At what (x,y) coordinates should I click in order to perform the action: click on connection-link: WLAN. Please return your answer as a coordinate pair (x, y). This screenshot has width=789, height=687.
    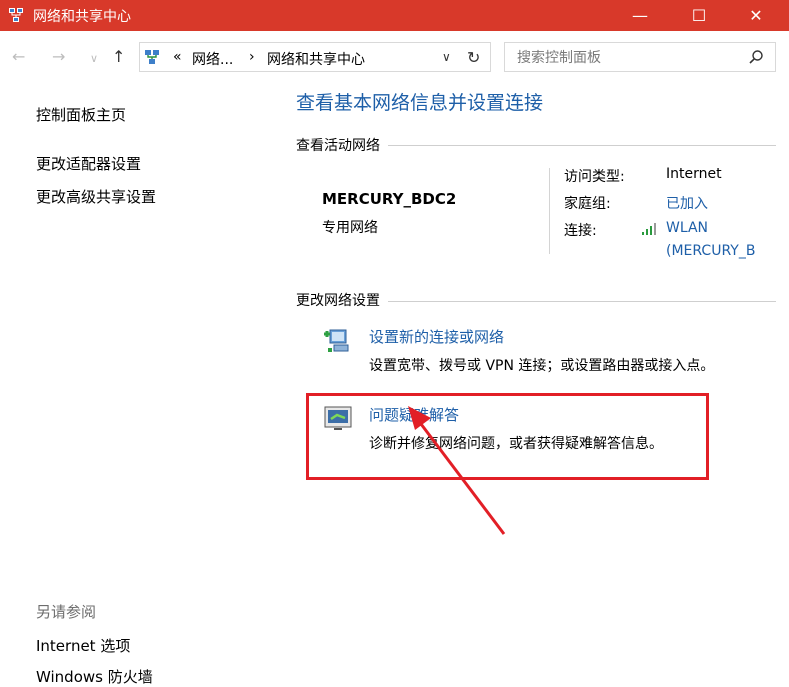
    Looking at the image, I should click on (687, 228).